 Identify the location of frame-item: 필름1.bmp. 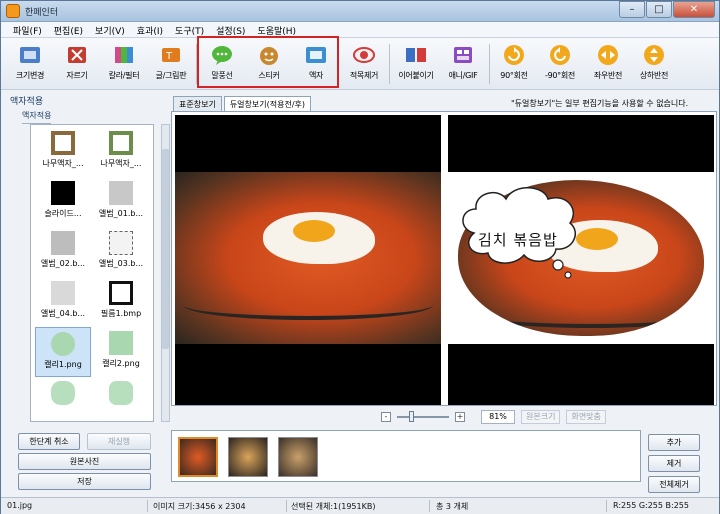
(121, 302).